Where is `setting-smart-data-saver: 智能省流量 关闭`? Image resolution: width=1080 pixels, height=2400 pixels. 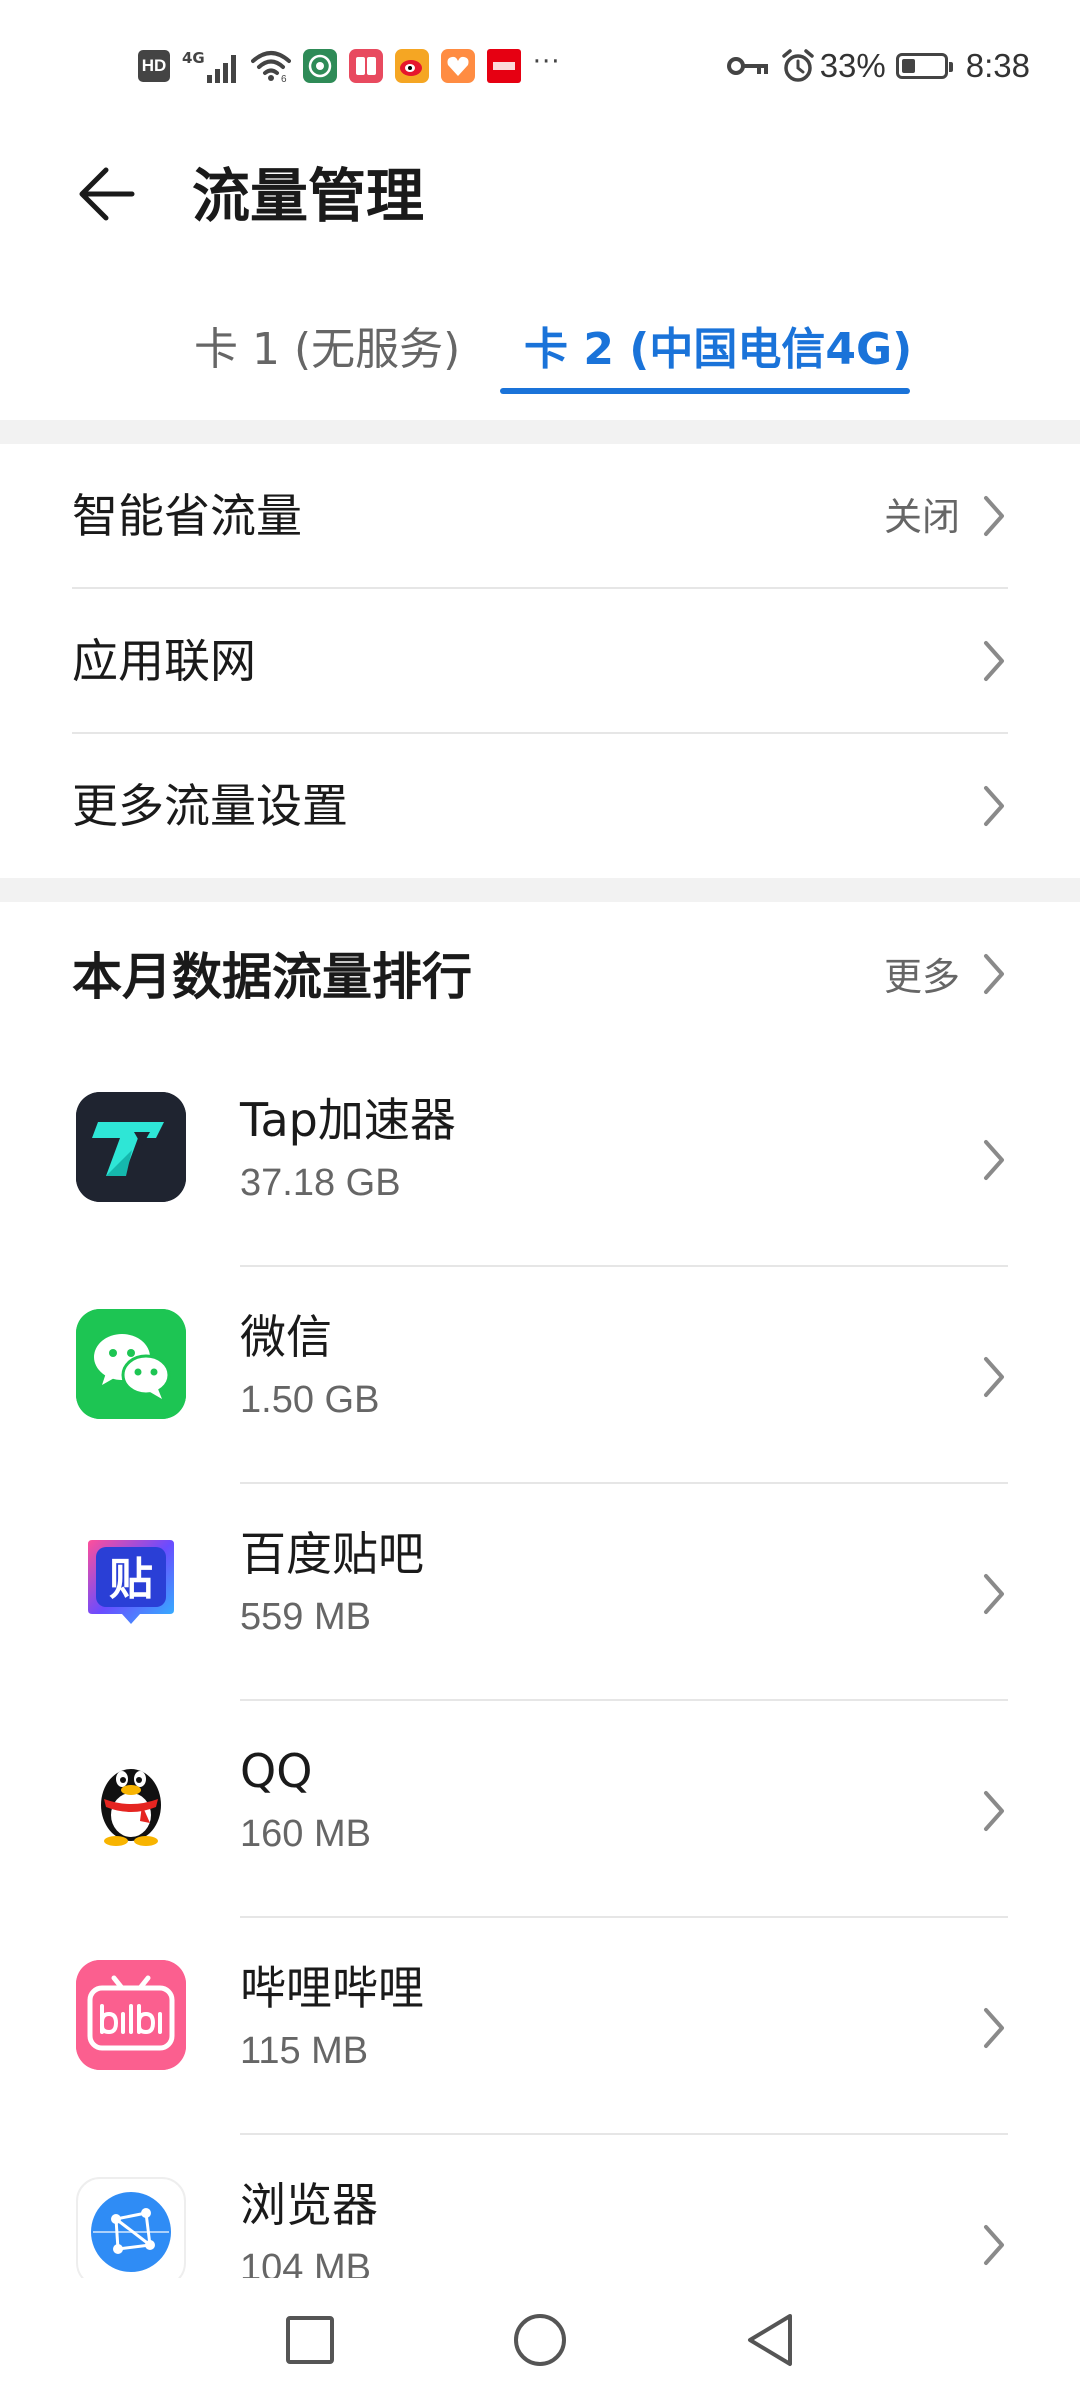
setting-smart-data-saver: 智能省流量 关闭 is located at coordinates (540, 516).